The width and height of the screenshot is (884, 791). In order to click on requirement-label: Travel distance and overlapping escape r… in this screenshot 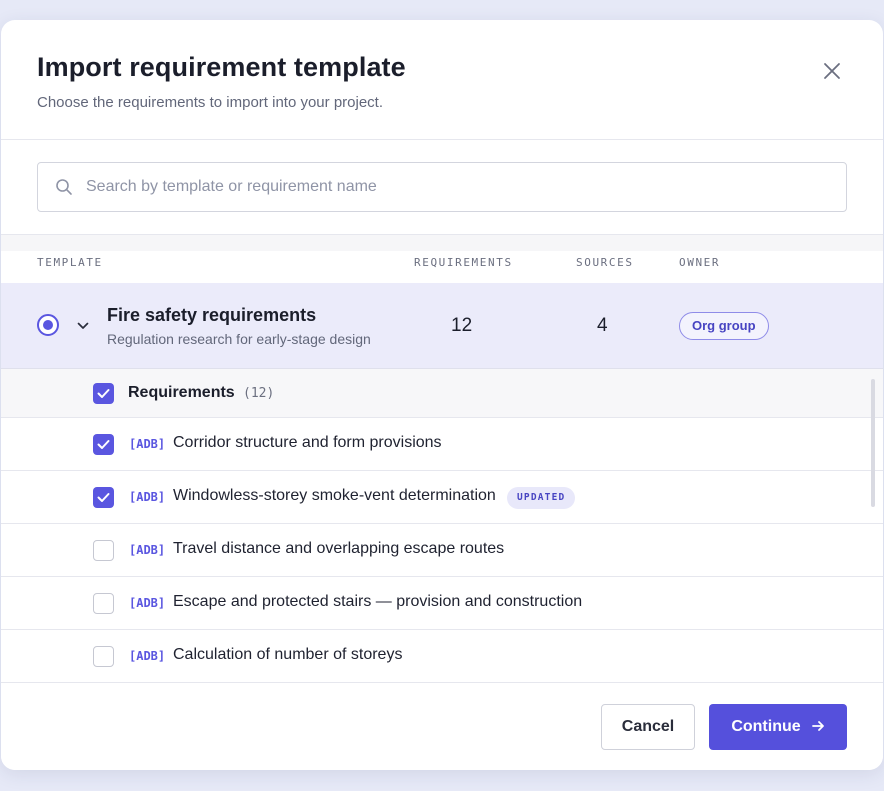, I will do `click(339, 548)`.